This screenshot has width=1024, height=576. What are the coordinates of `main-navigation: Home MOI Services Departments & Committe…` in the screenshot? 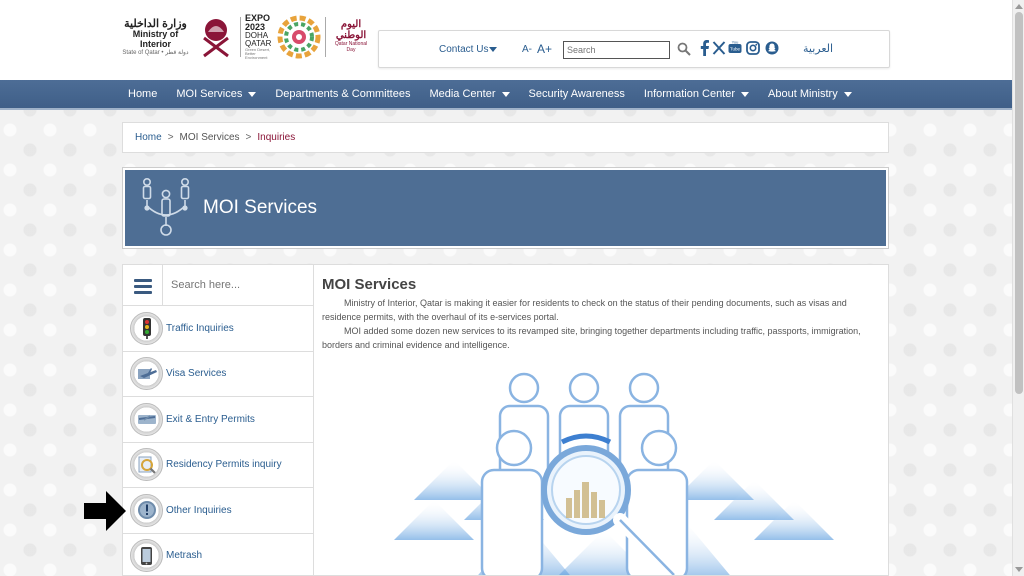 It's located at (506, 95).